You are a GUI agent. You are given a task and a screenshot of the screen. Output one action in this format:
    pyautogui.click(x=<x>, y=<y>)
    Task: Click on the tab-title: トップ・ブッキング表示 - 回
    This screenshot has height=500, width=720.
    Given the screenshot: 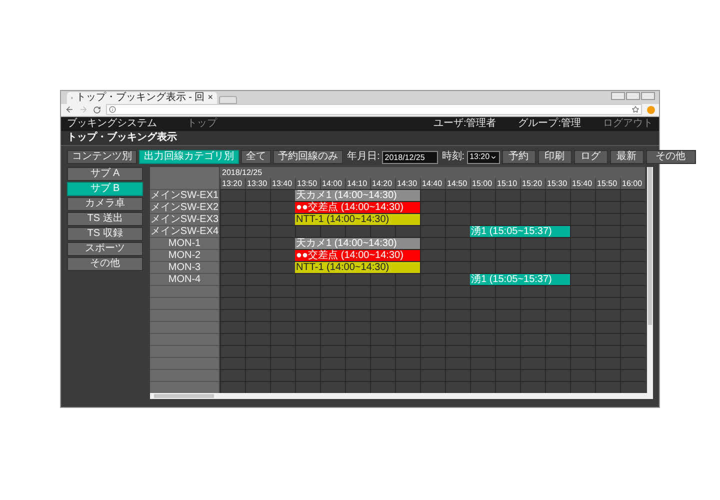 What is the action you would take?
    pyautogui.click(x=140, y=97)
    